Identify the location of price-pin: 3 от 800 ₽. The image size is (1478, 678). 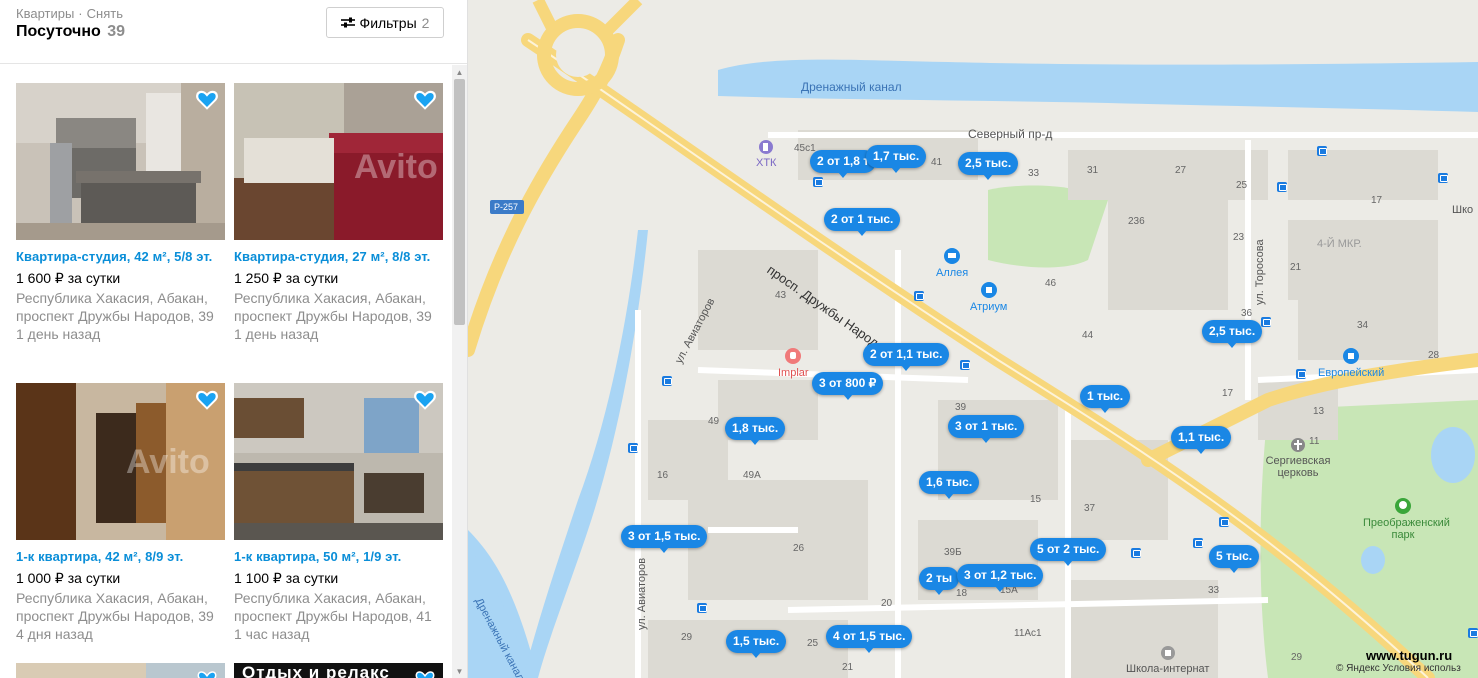
(848, 386).